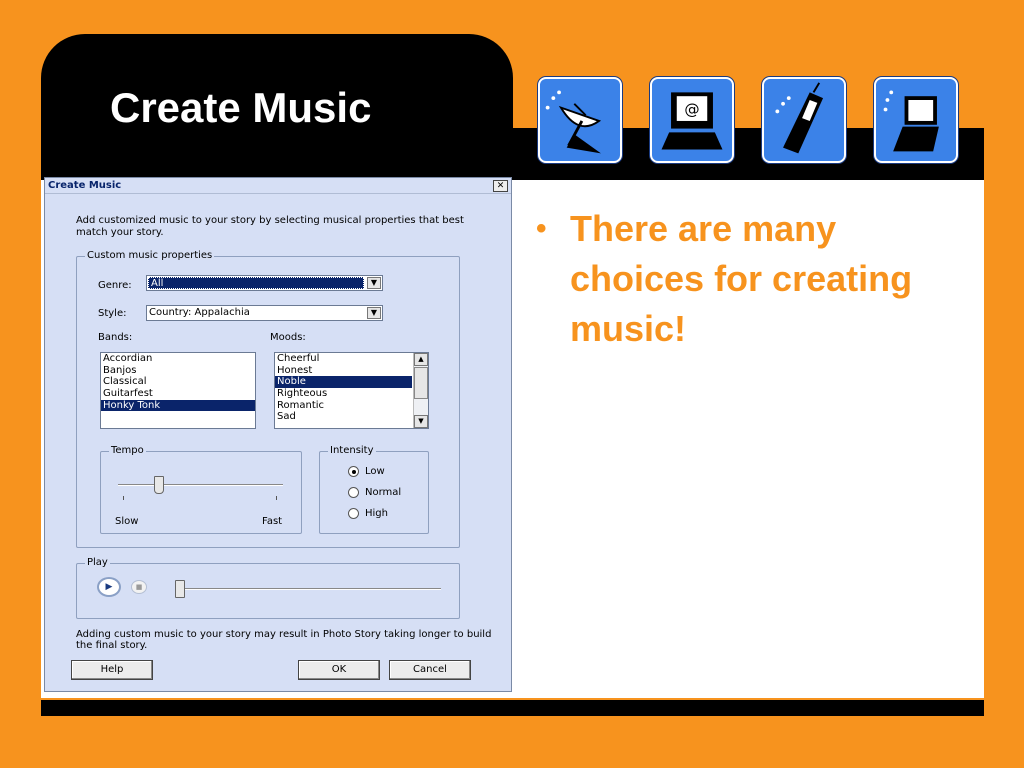 Image resolution: width=1024 pixels, height=768 pixels. Describe the element at coordinates (430, 670) in the screenshot. I see `cancel-button: Cancel` at that location.